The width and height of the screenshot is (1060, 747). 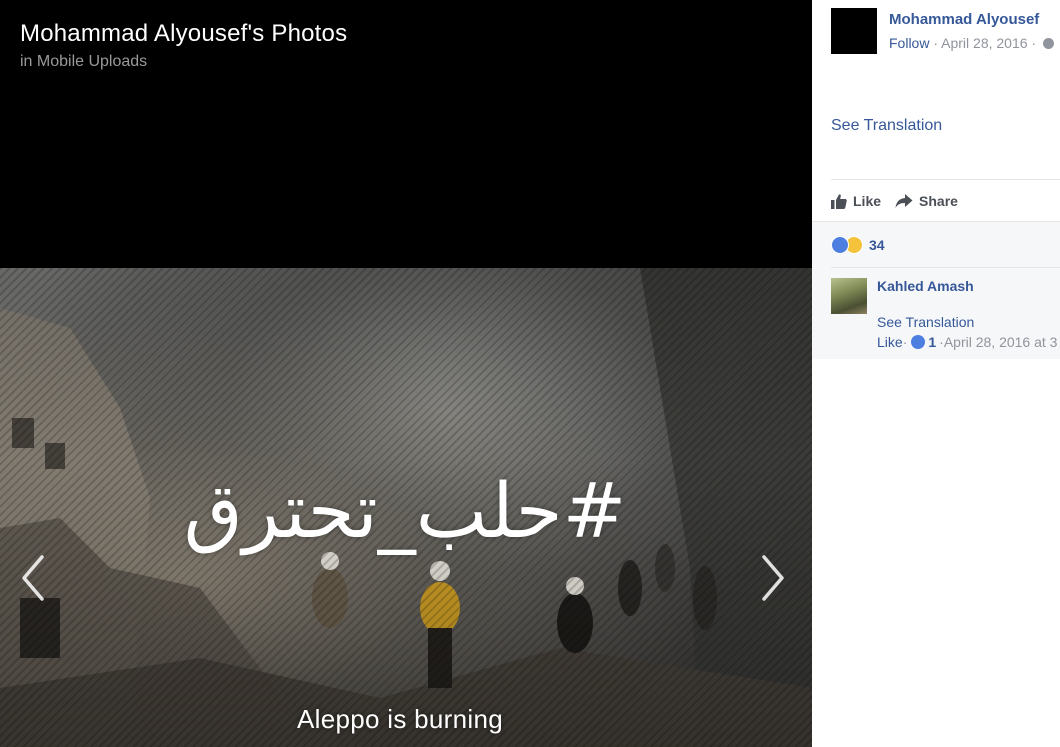 I want to click on author-avatar, so click(x=854, y=31).